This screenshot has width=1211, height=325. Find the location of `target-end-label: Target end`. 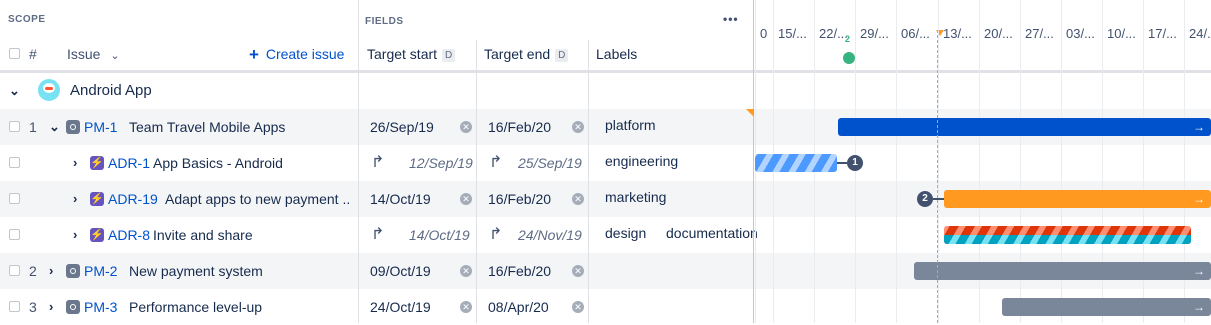

target-end-label: Target end is located at coordinates (517, 54).